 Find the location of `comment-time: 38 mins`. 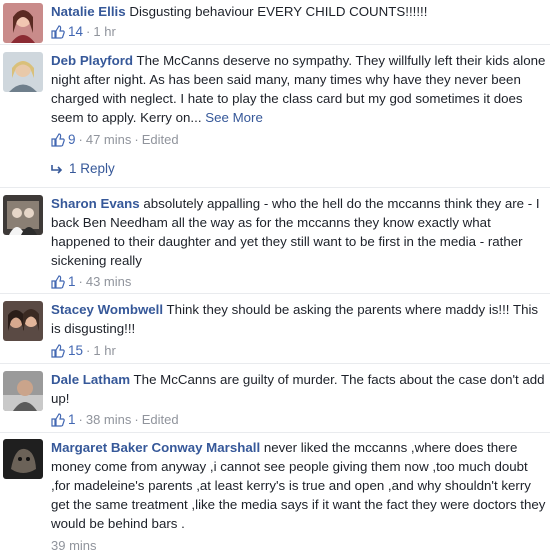

comment-time: 38 mins is located at coordinates (109, 419).